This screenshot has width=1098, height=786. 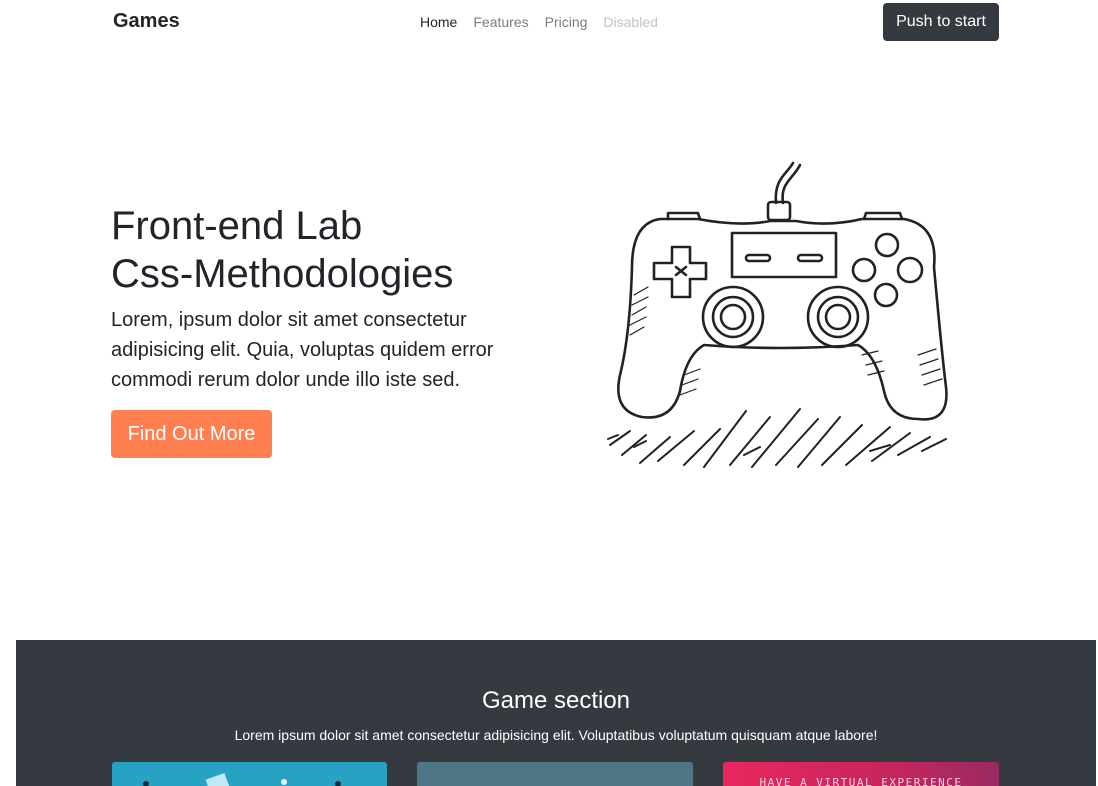 What do you see at coordinates (282, 250) in the screenshot?
I see `hero-title: Front-end Lab Css-Methodologies` at bounding box center [282, 250].